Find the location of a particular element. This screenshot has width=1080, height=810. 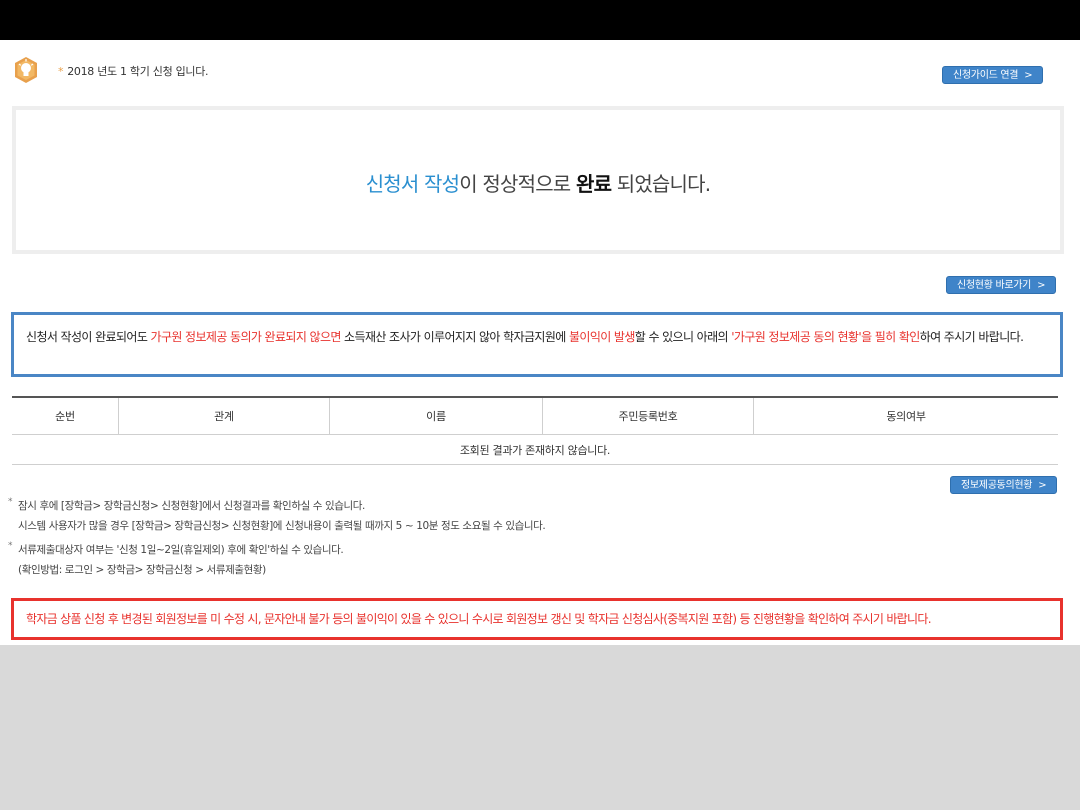

empty-result-message: 조회된 결과가 존재하지 않습니다. is located at coordinates (535, 449).